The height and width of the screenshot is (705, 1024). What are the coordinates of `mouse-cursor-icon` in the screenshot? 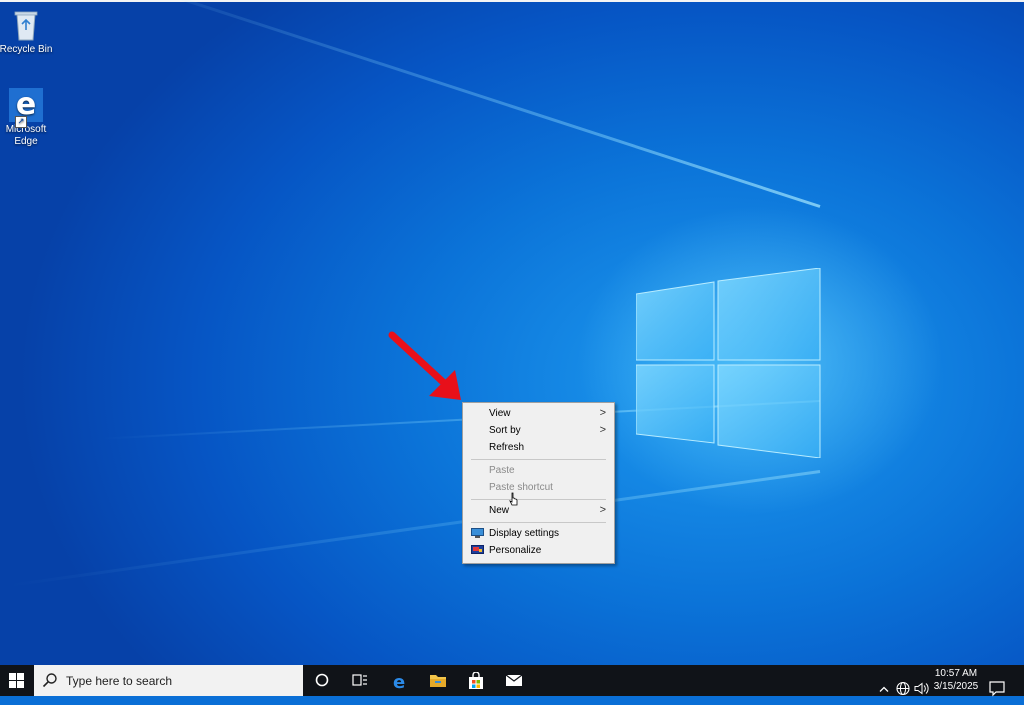 It's located at (513, 499).